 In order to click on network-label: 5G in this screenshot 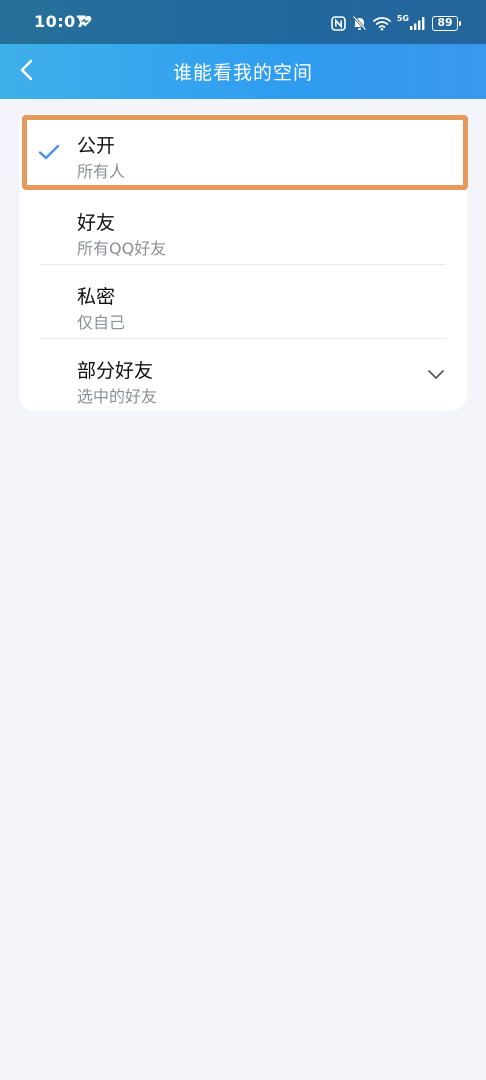, I will do `click(402, 18)`.